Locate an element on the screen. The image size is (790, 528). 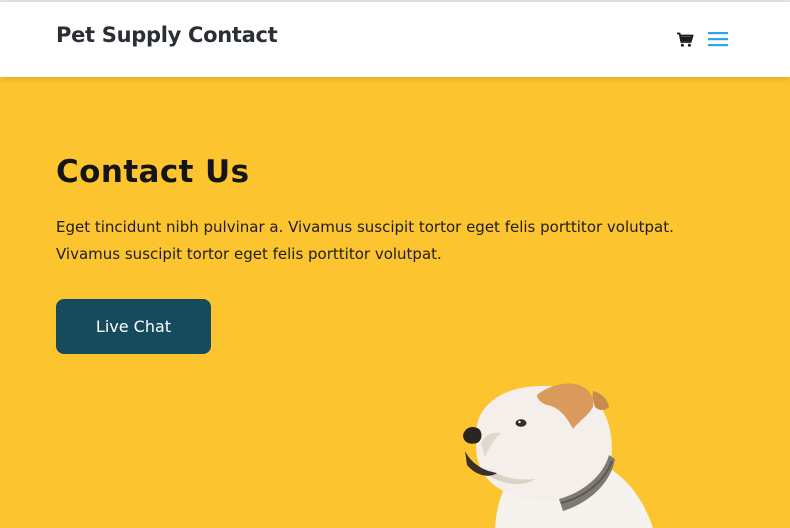
page-title: Contact Us is located at coordinates (153, 172).